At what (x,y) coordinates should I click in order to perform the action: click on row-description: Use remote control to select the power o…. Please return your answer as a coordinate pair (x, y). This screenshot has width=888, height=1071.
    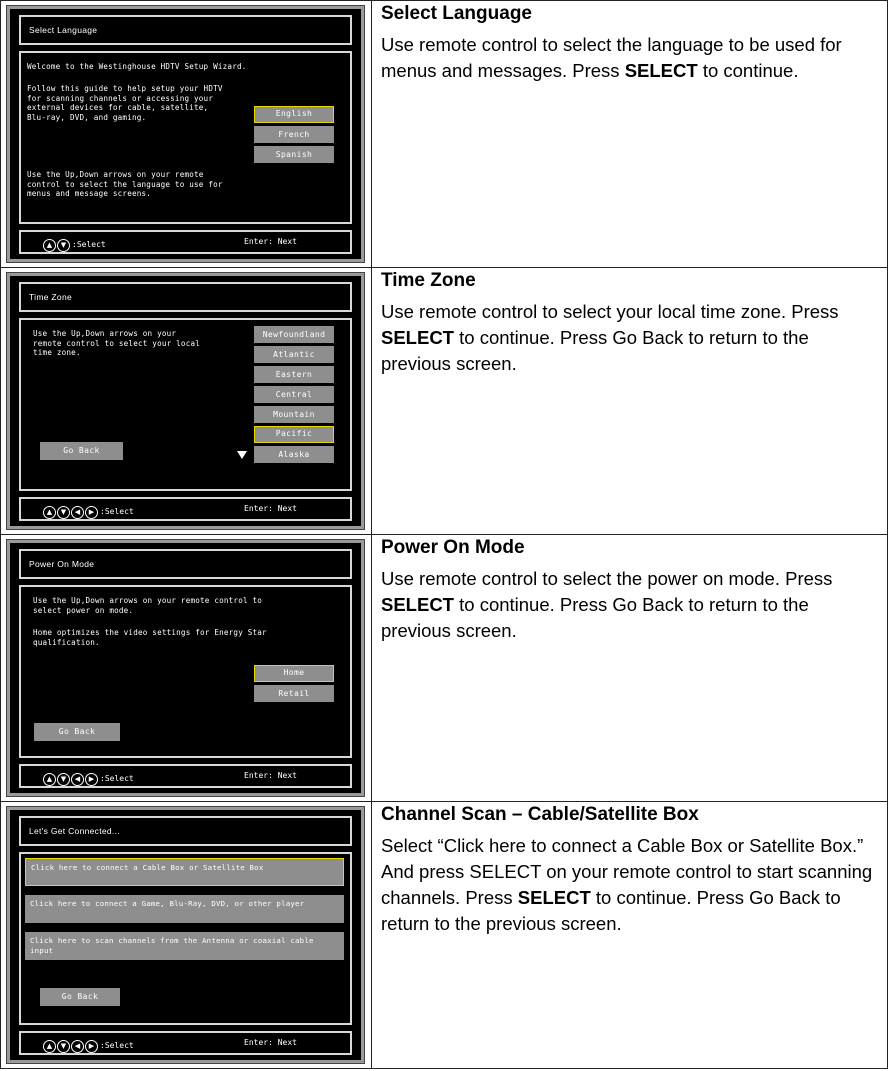
    Looking at the image, I should click on (607, 604).